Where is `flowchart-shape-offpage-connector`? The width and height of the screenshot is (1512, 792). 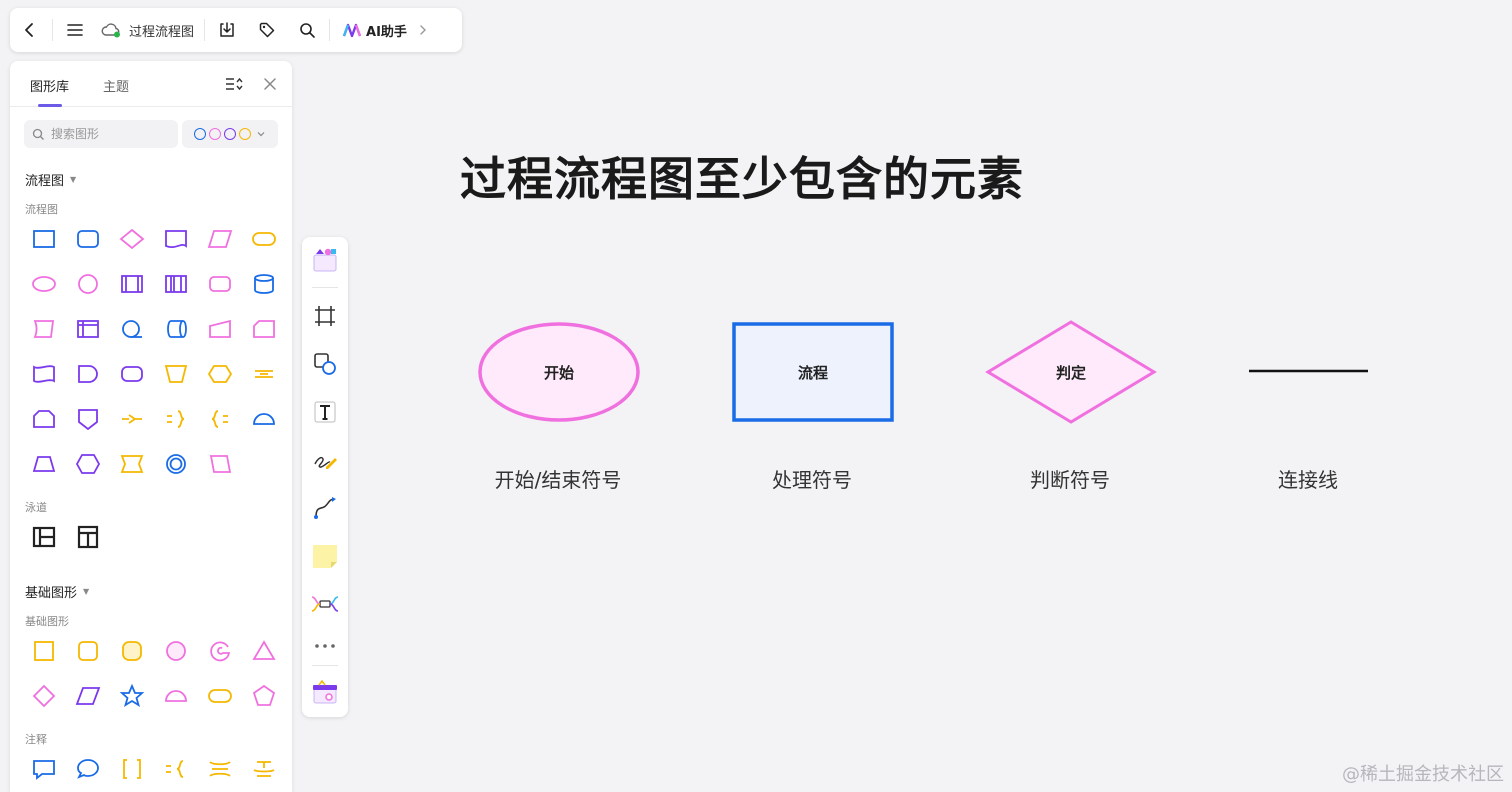 flowchart-shape-offpage-connector is located at coordinates (88, 418).